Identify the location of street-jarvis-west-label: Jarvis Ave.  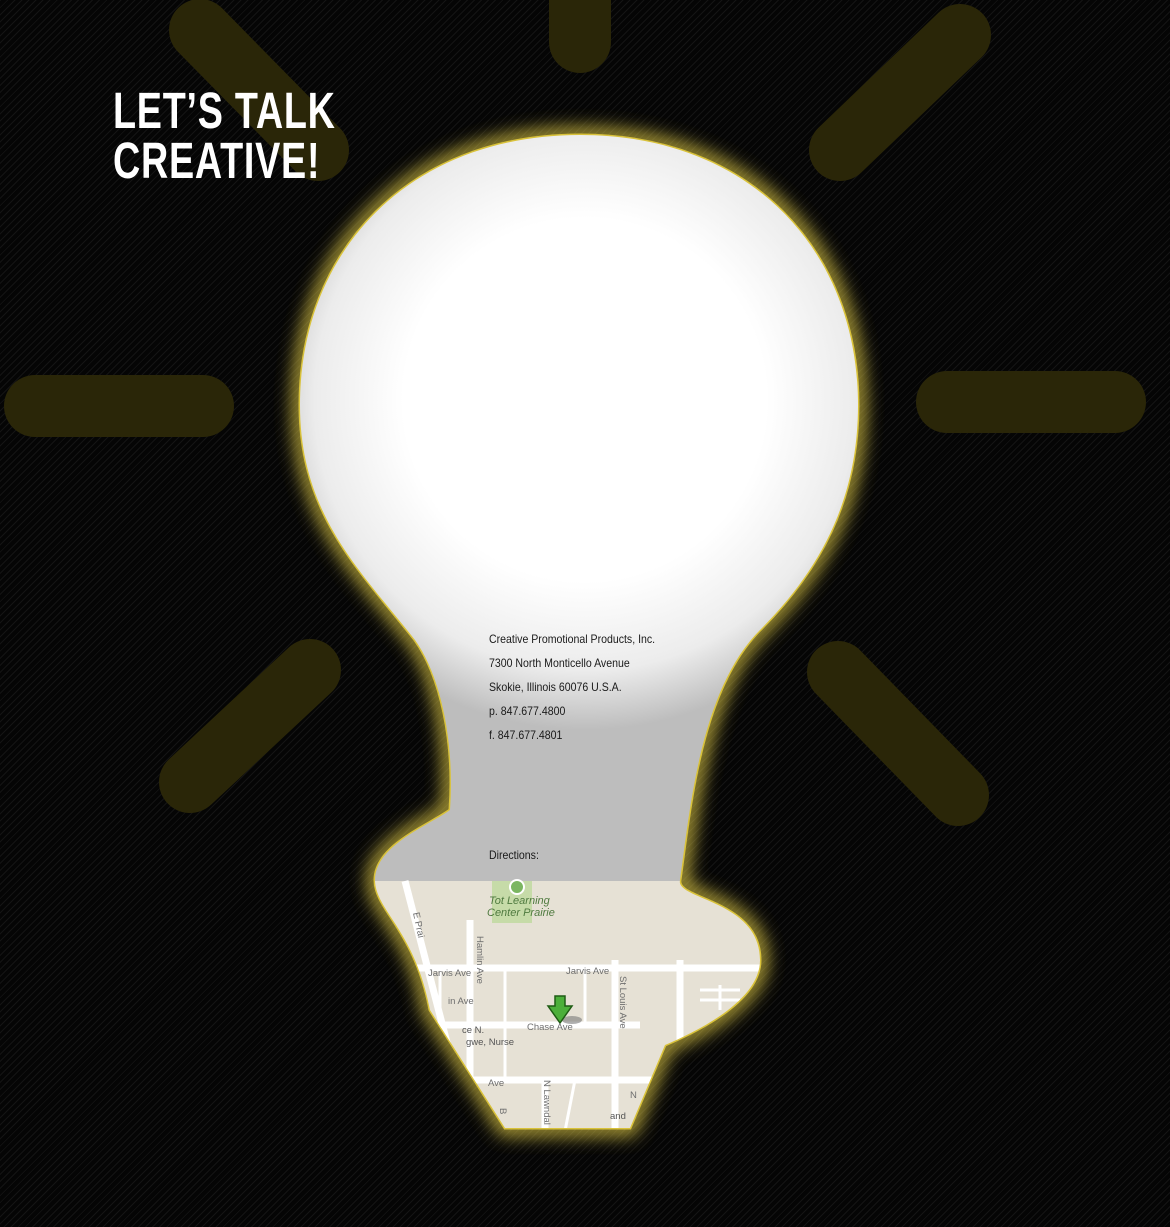
(449, 973).